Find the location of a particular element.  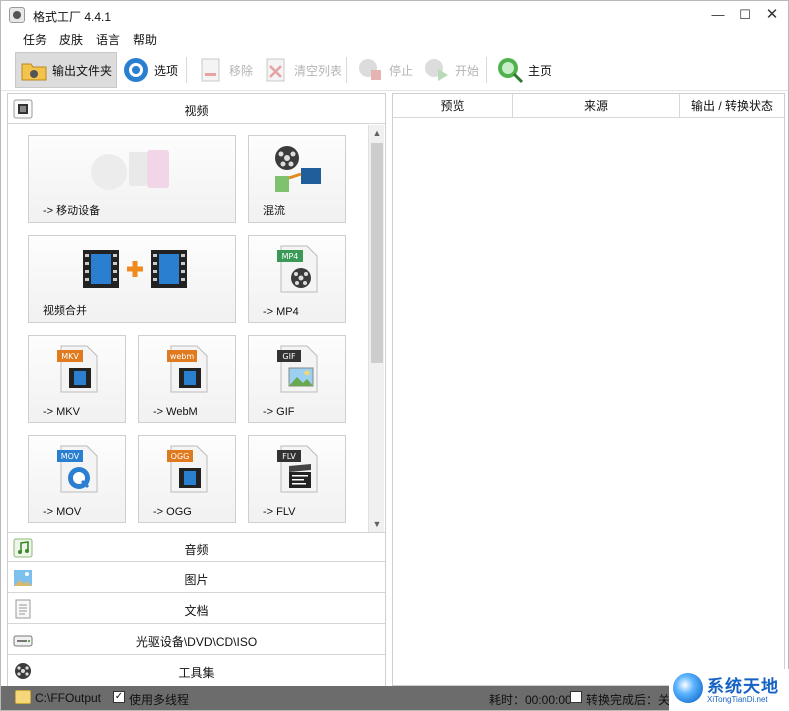

tile-video-join: 视频合并 is located at coordinates (132, 279).